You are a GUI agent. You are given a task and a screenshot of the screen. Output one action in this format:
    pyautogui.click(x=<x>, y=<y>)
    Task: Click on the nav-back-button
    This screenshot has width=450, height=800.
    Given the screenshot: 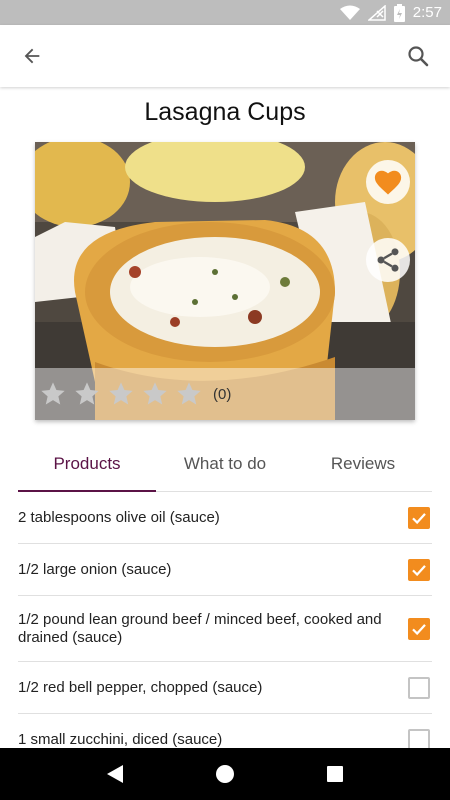 What is the action you would take?
    pyautogui.click(x=115, y=774)
    